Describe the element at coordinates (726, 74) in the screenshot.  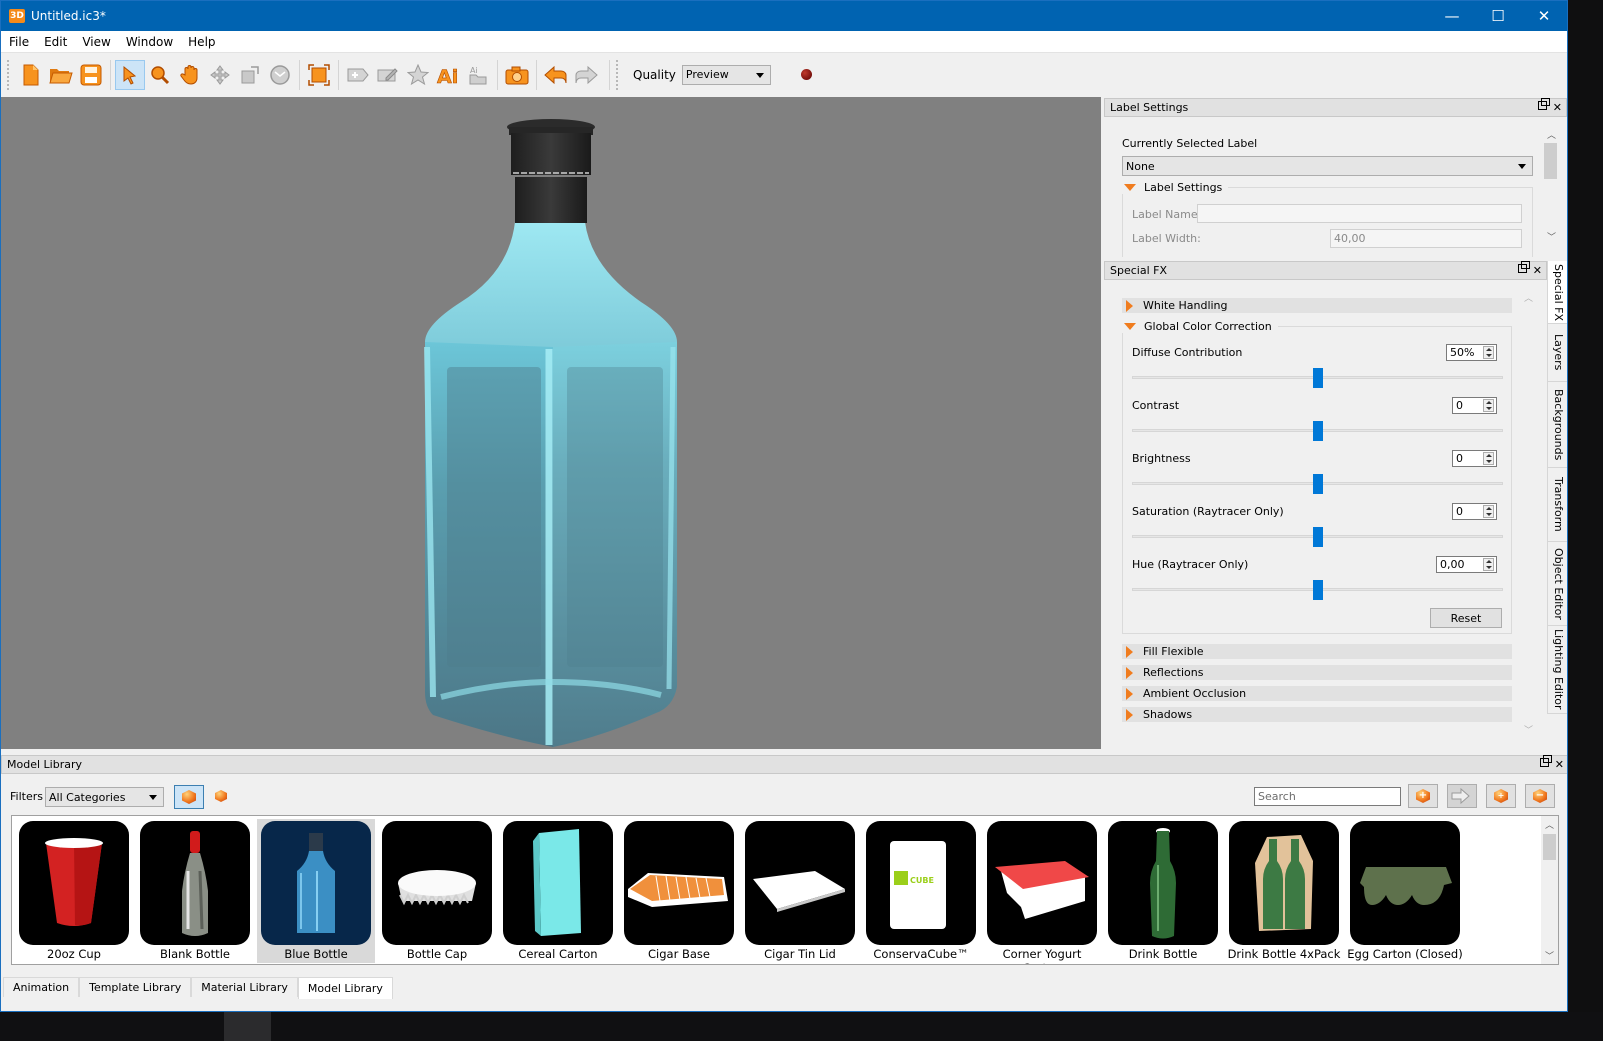
I see `quality-select: Preview` at that location.